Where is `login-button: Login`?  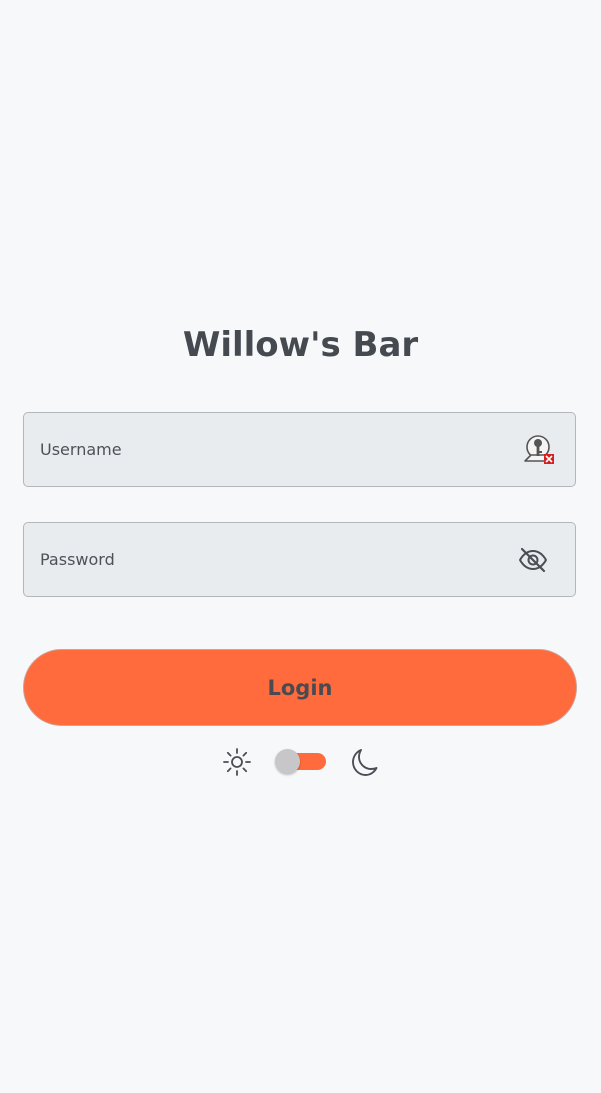
login-button: Login is located at coordinates (300, 687).